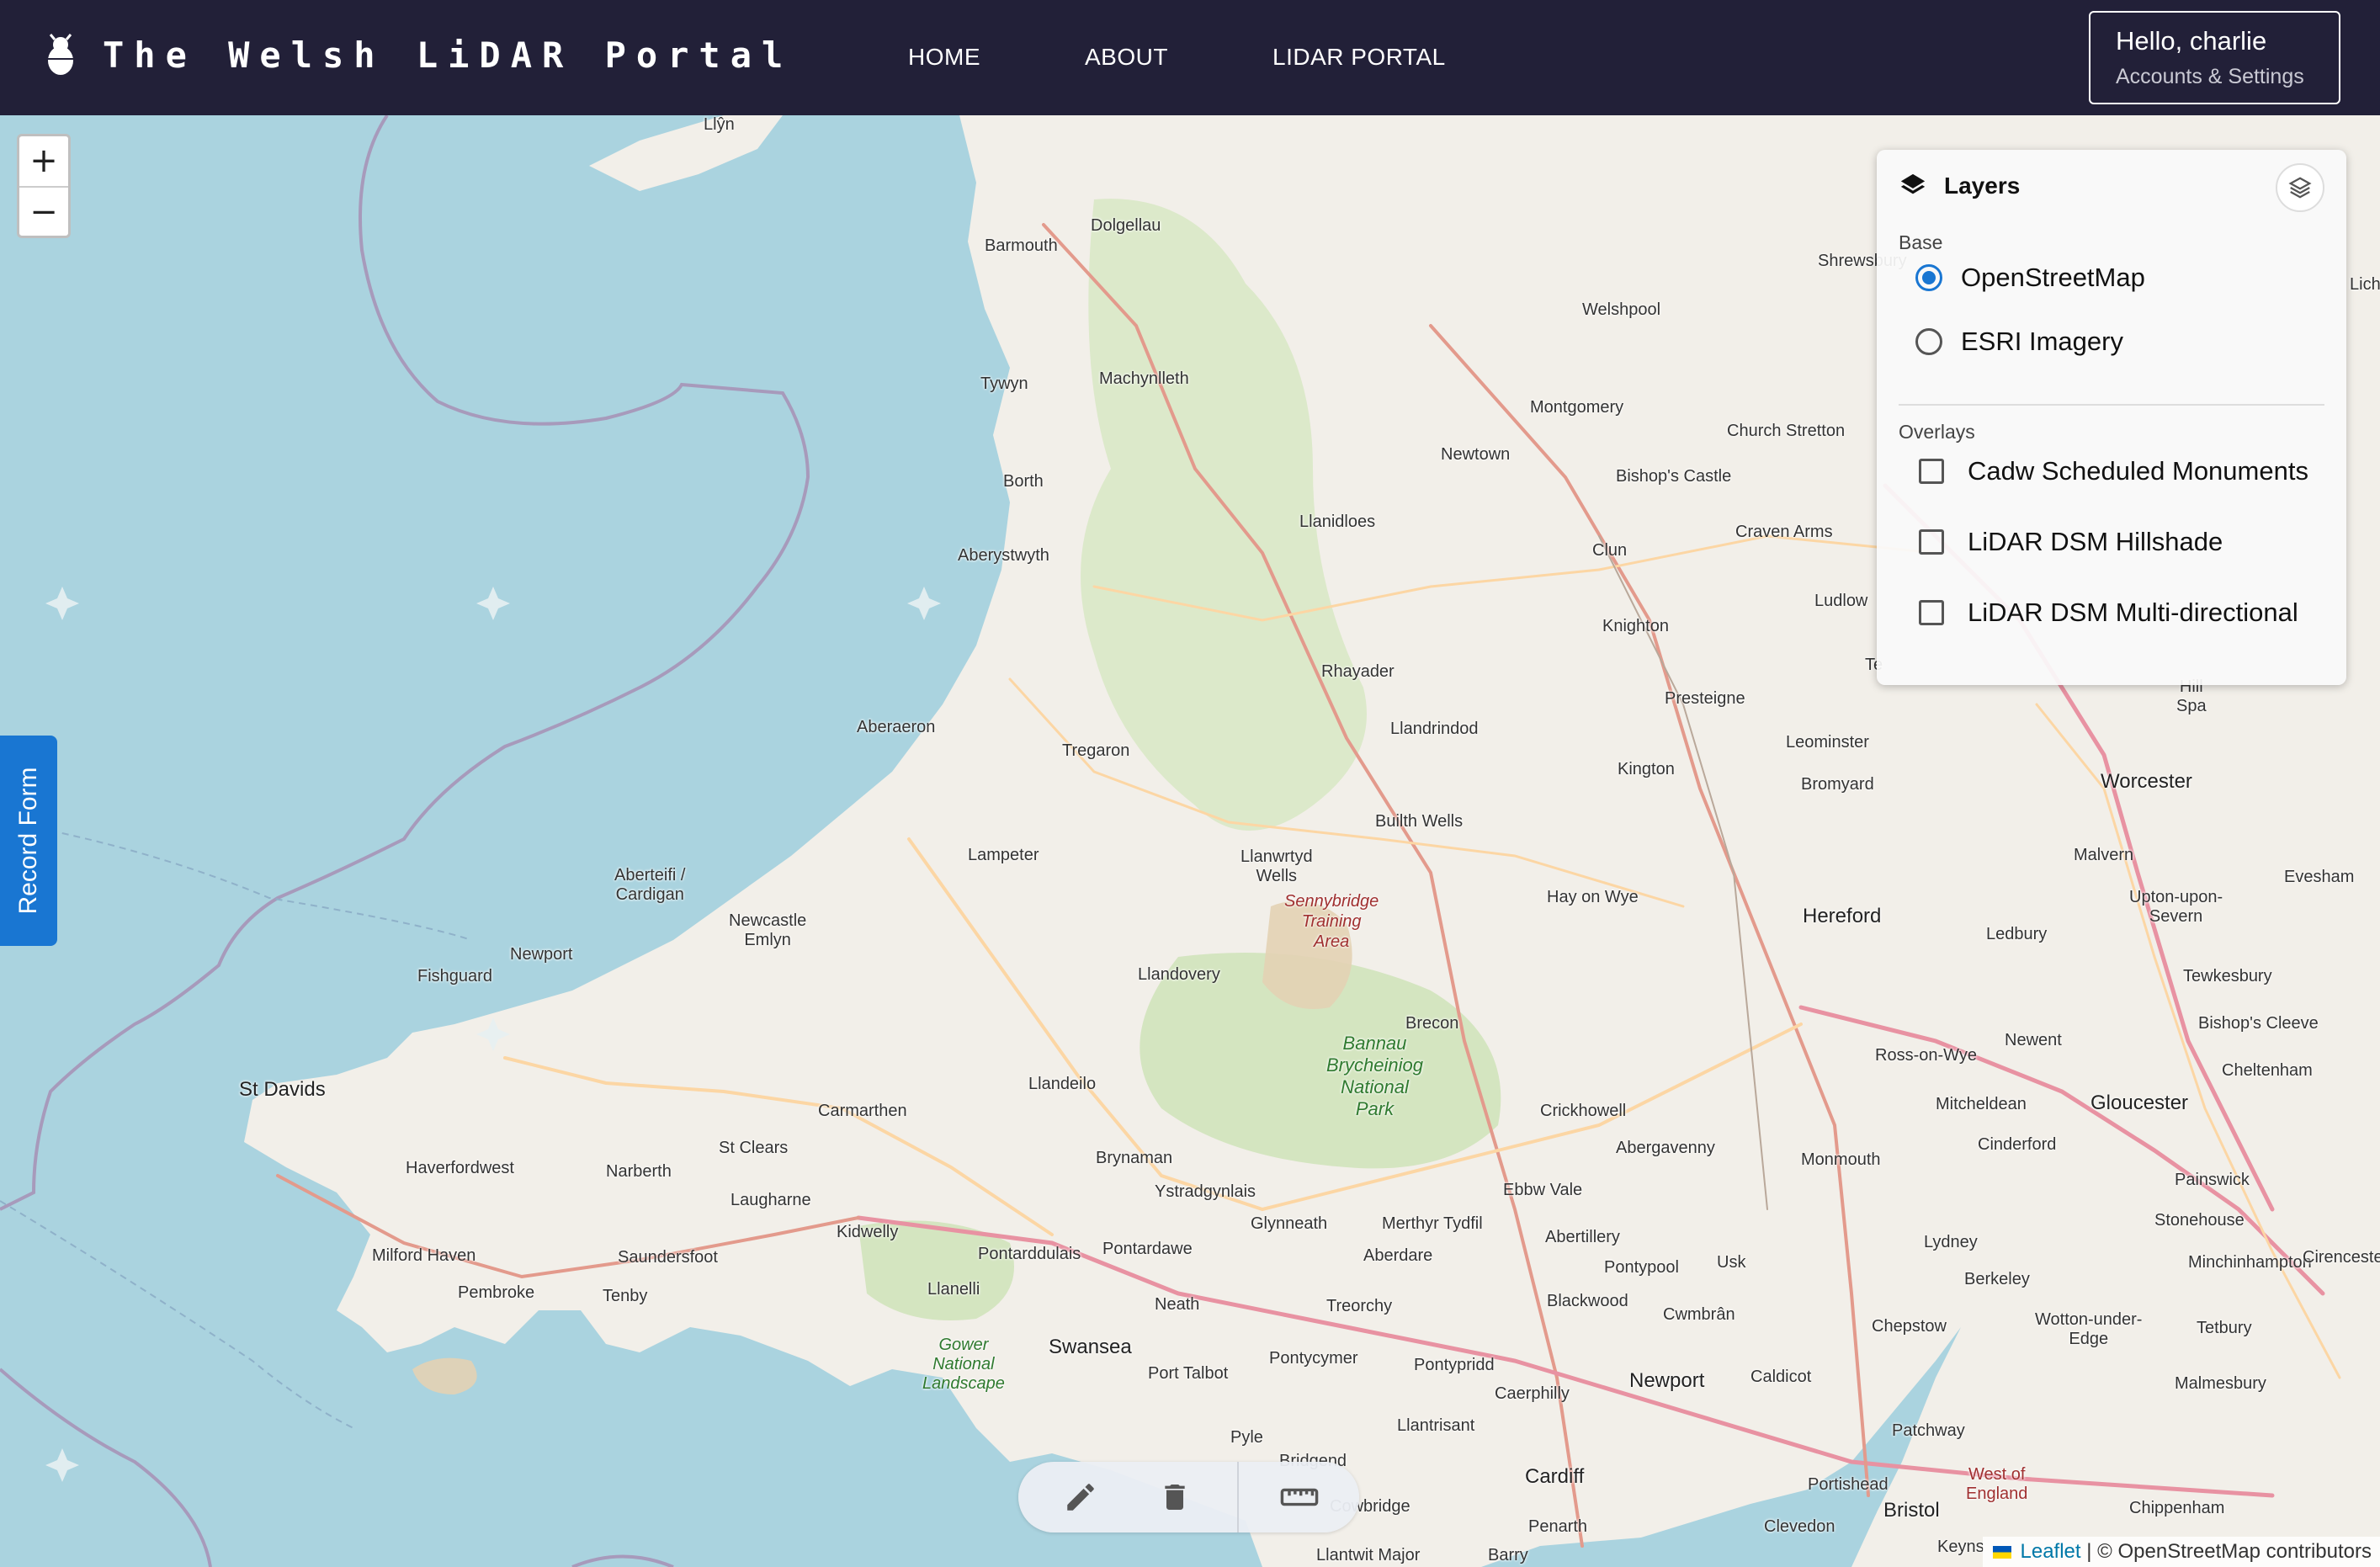  Describe the element at coordinates (2267, 1070) in the screenshot. I see `place-label: Cheltenham` at that location.